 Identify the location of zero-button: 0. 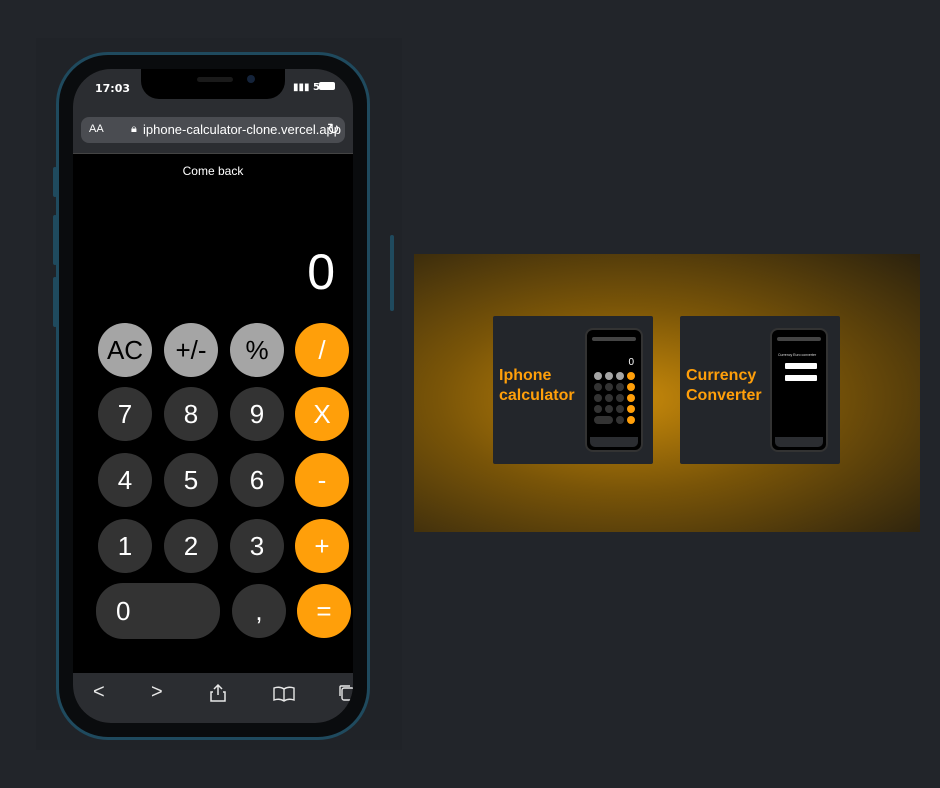
(158, 611).